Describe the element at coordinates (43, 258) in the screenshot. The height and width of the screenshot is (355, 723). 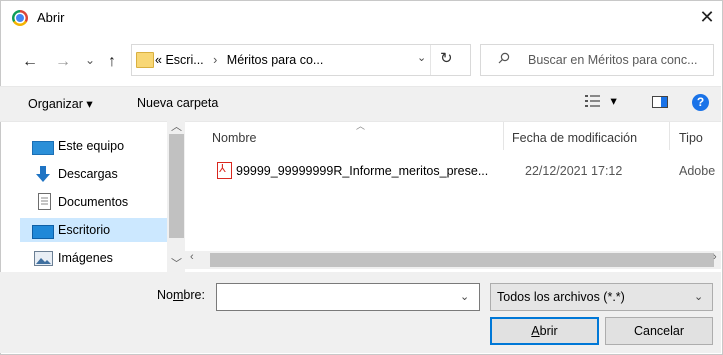
I see `pictures-icon` at that location.